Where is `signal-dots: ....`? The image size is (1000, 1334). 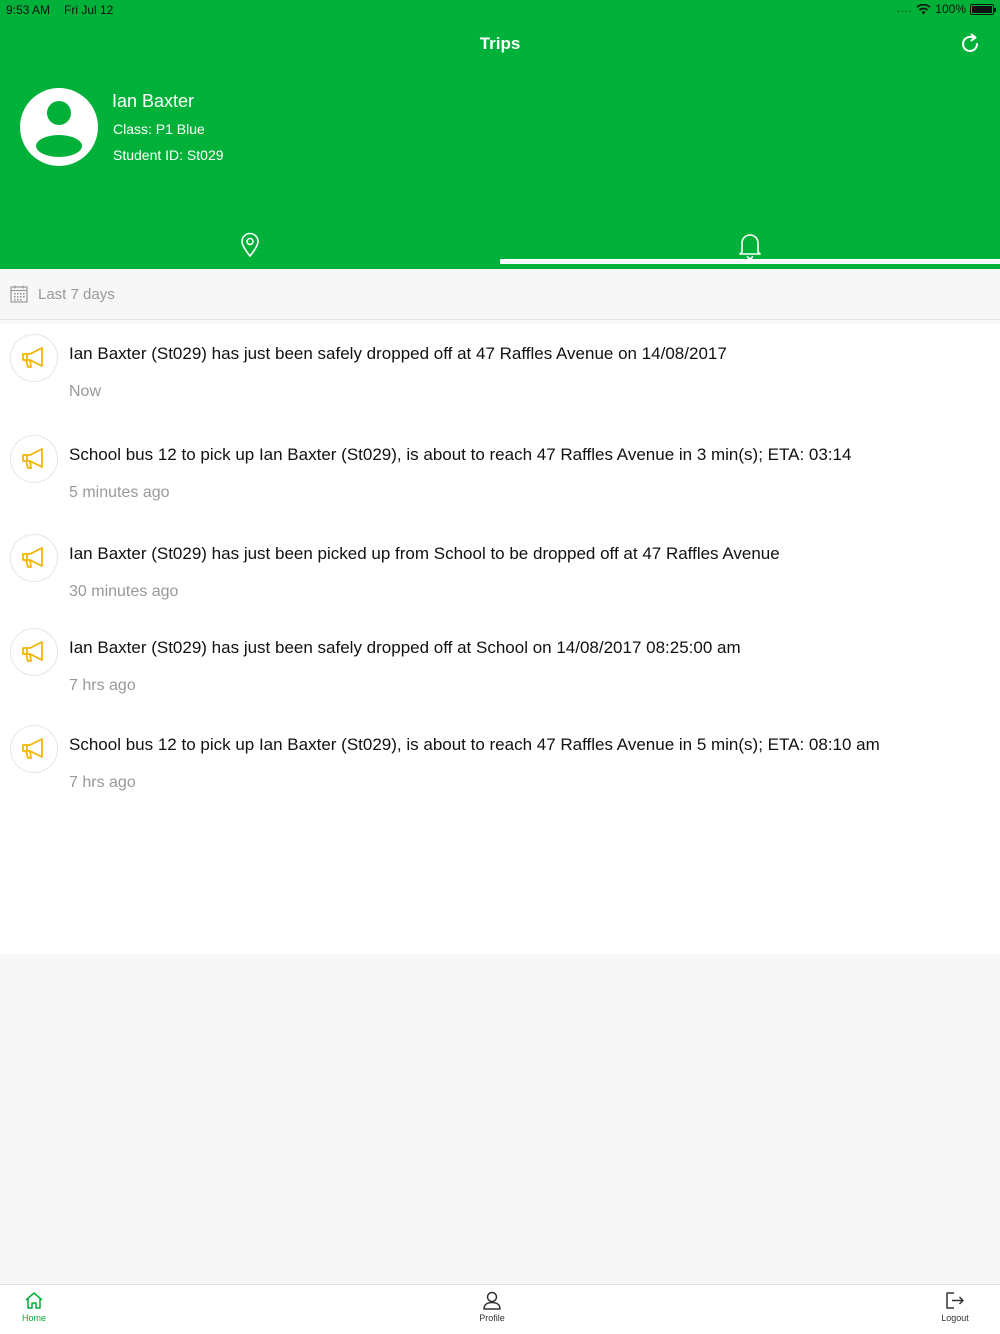
signal-dots: .... is located at coordinates (905, 9).